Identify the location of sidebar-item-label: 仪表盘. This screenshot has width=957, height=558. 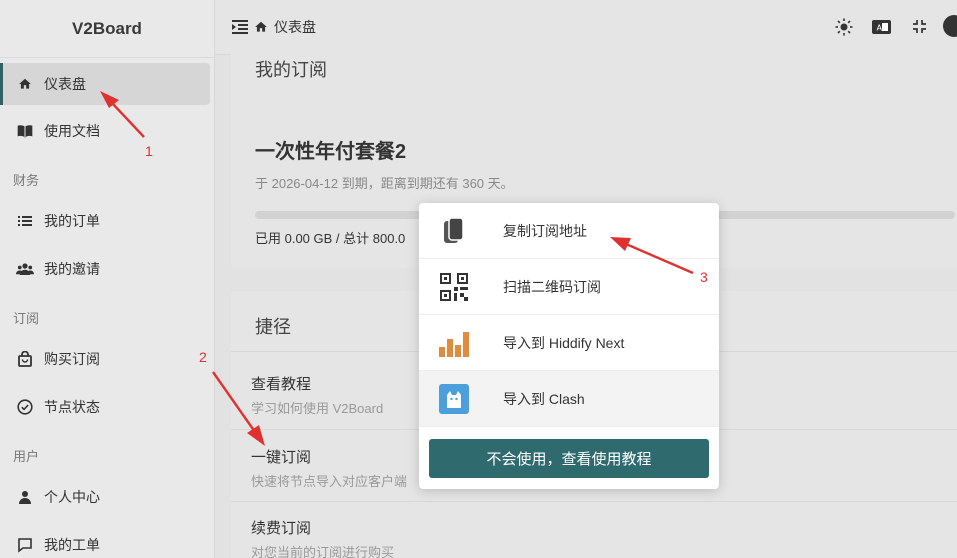
(65, 84).